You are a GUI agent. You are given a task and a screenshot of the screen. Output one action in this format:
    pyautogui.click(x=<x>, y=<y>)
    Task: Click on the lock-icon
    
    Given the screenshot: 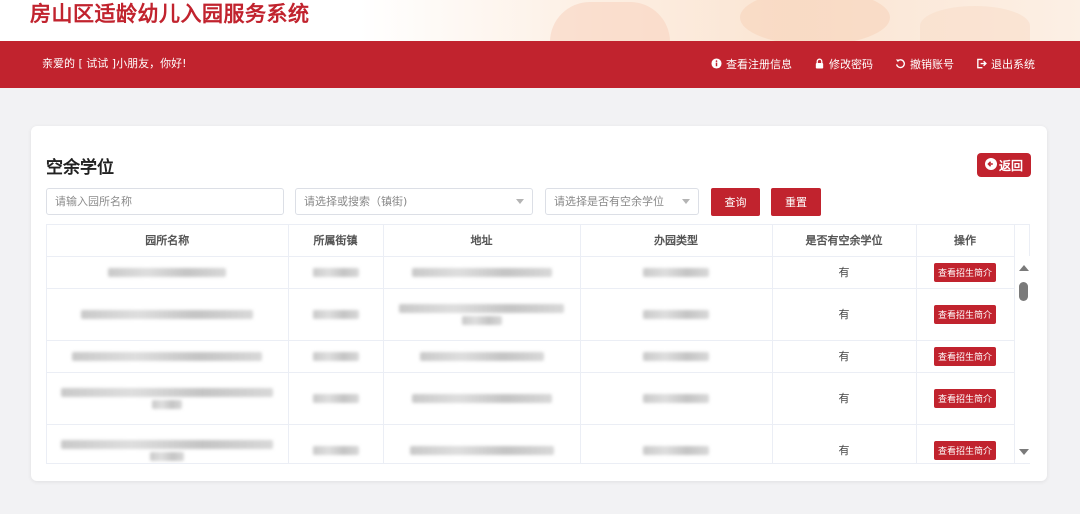 What is the action you would take?
    pyautogui.click(x=819, y=63)
    